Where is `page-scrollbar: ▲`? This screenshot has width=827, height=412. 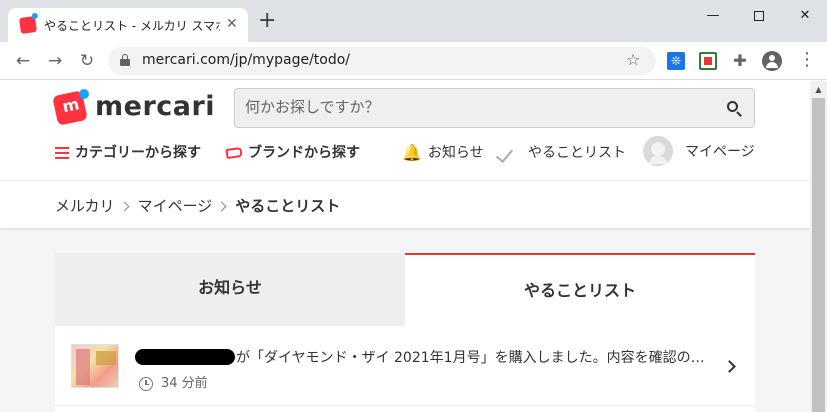
page-scrollbar: ▲ is located at coordinates (818, 246).